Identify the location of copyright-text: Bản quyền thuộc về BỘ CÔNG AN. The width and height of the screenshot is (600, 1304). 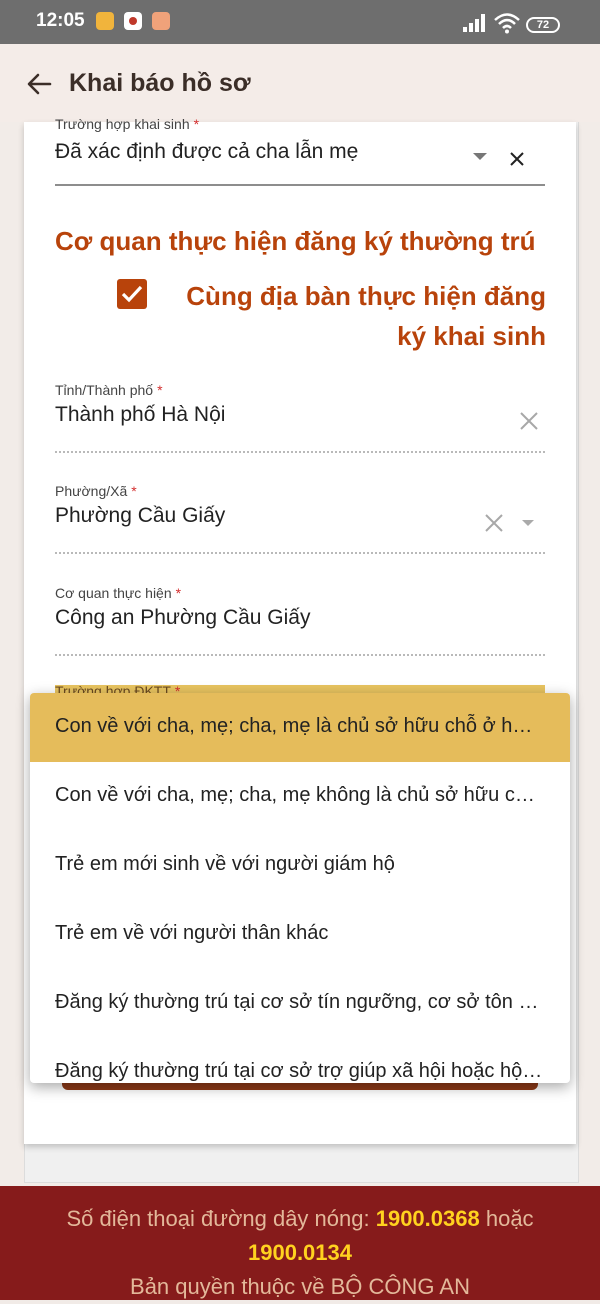
(300, 1286).